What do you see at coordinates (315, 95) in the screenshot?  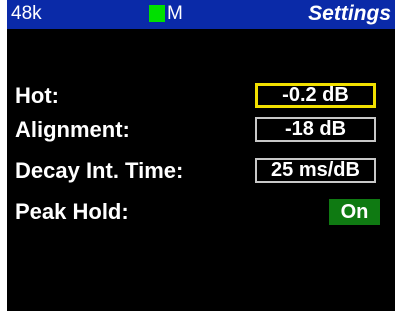 I see `hot-value-field: -0.2 dB` at bounding box center [315, 95].